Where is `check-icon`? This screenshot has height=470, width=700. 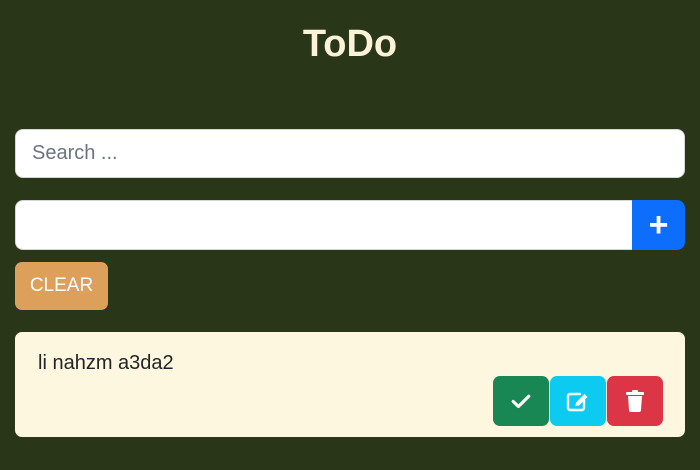
check-icon is located at coordinates (521, 401).